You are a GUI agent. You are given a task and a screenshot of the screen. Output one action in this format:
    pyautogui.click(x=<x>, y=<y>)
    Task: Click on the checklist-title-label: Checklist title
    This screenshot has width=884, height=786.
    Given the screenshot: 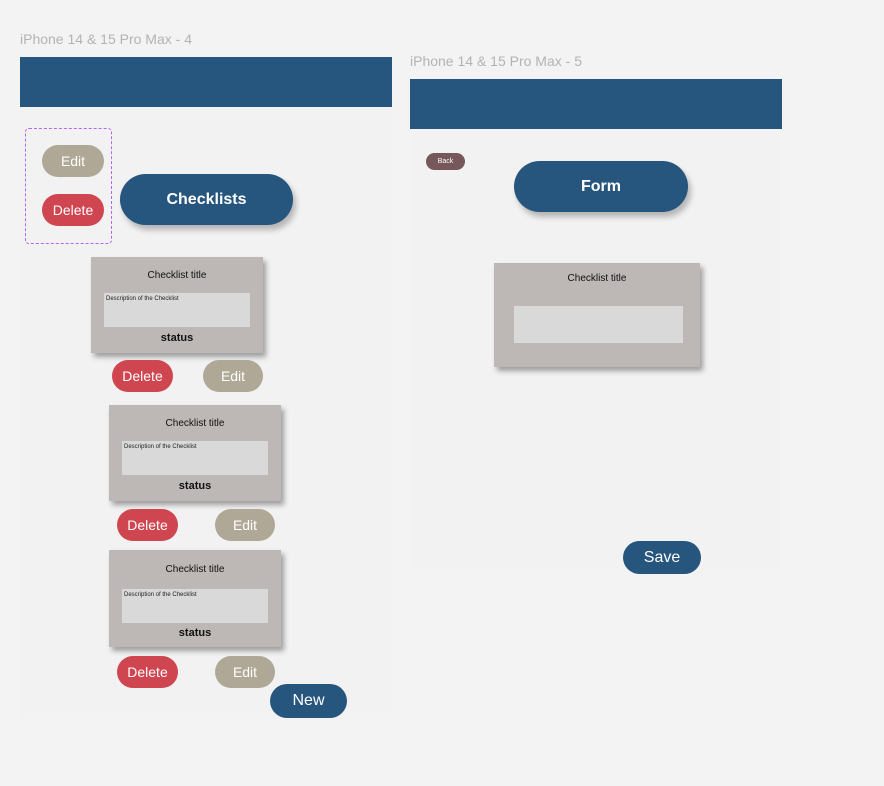 What is the action you would take?
    pyautogui.click(x=597, y=278)
    